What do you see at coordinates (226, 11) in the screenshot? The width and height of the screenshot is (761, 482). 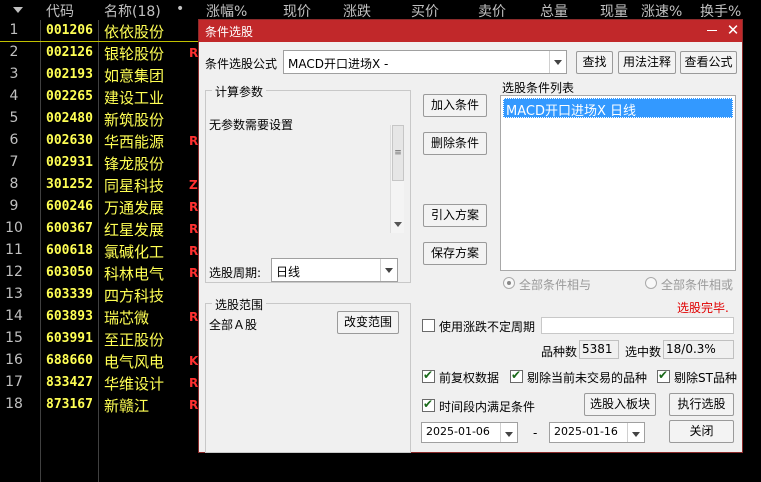 I see `col-change-pct: 涨幅%` at bounding box center [226, 11].